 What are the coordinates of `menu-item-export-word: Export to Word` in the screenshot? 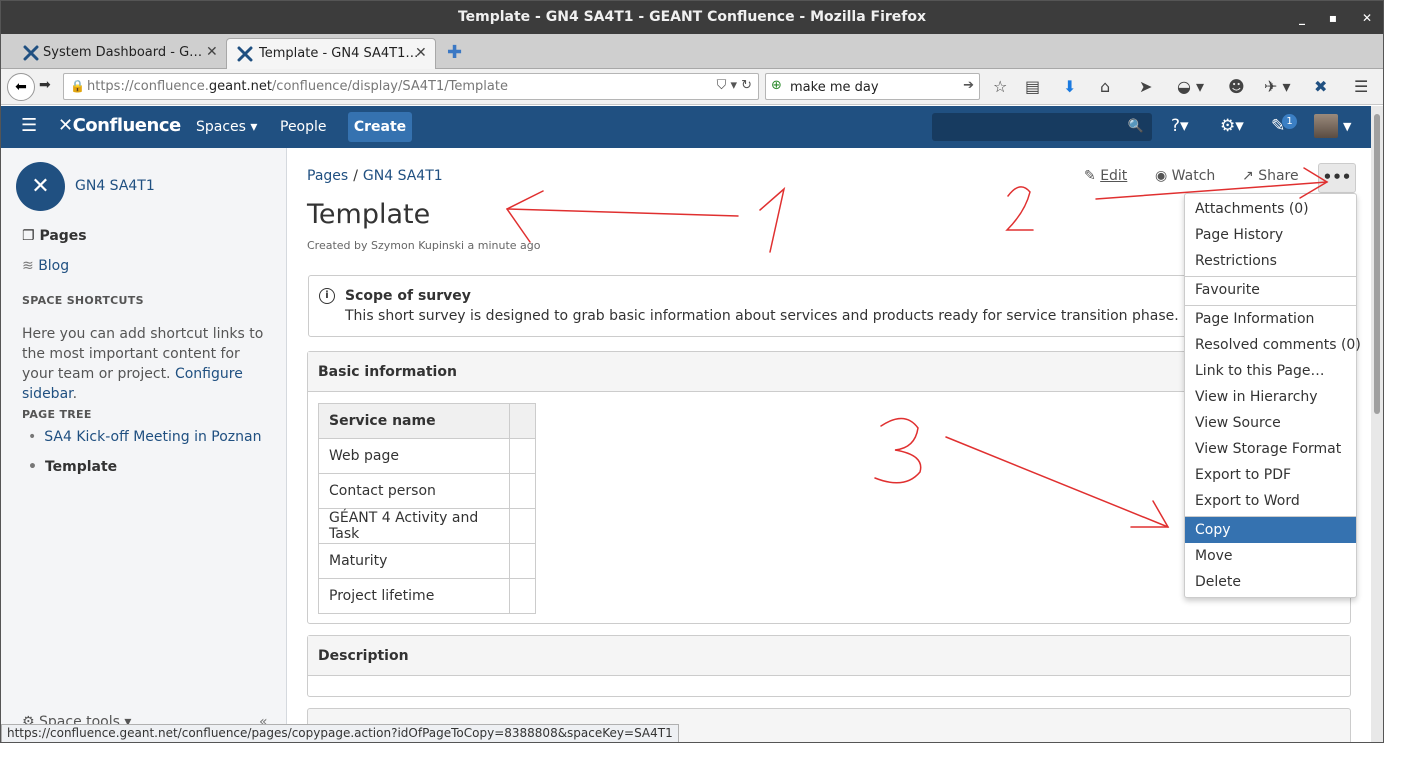 It's located at (1270, 501).